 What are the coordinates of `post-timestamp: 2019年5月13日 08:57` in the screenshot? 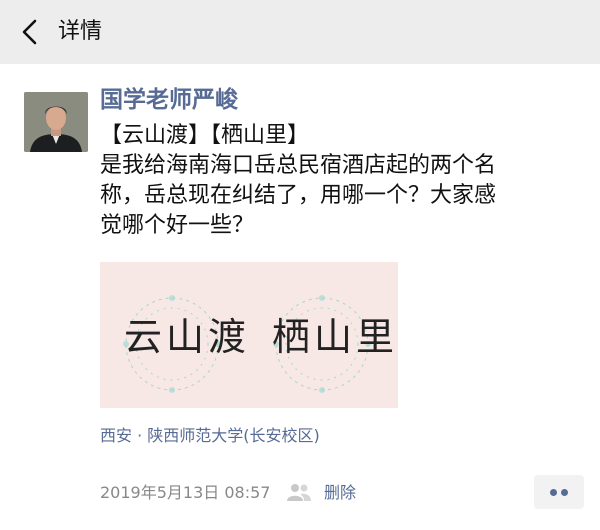 It's located at (185, 492).